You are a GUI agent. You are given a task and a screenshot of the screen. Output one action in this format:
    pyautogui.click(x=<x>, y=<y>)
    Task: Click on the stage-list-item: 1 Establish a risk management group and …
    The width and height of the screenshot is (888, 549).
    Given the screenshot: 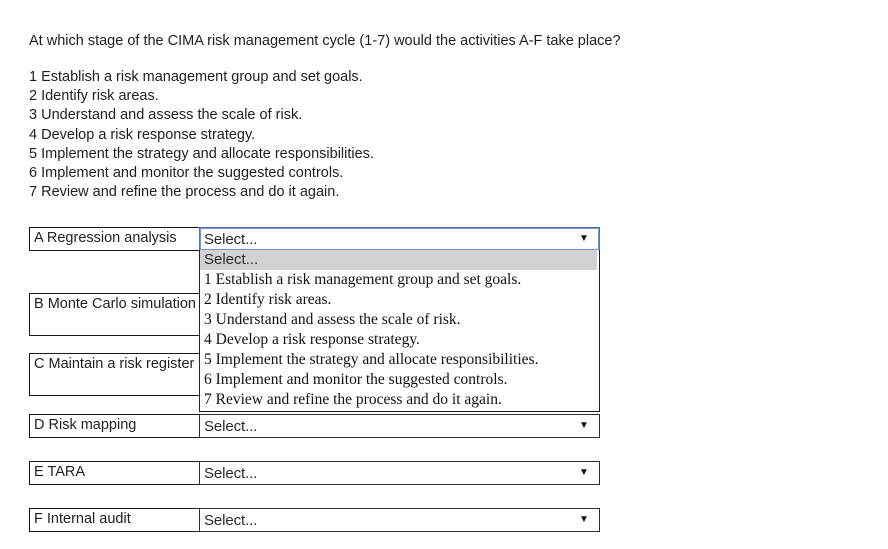 What is the action you would take?
    pyautogui.click(x=196, y=77)
    